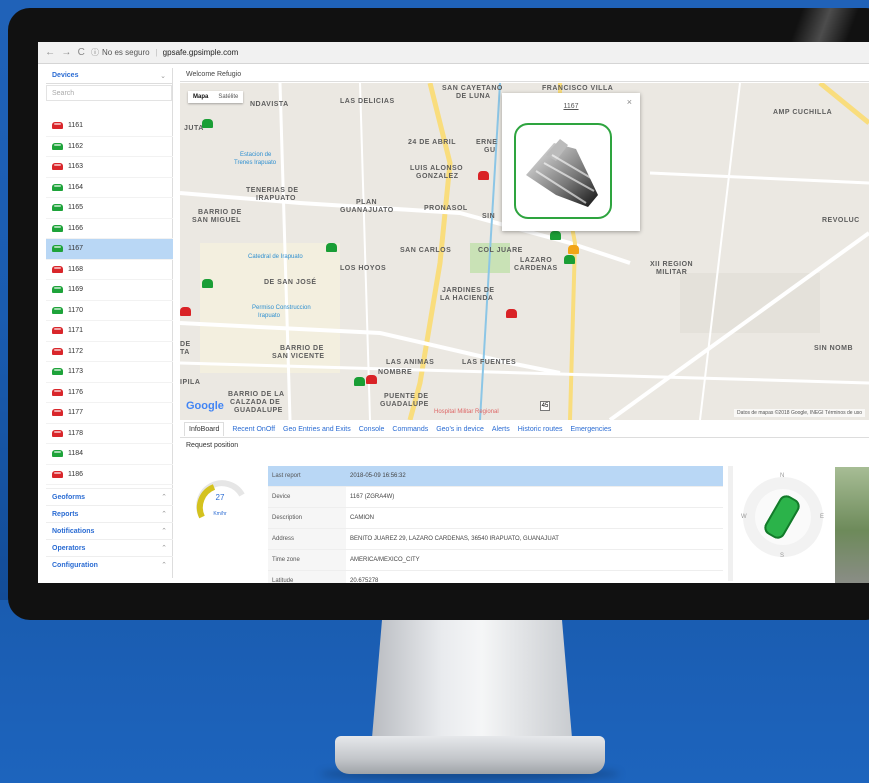 The image size is (869, 783). I want to click on map-label: TA, so click(185, 352).